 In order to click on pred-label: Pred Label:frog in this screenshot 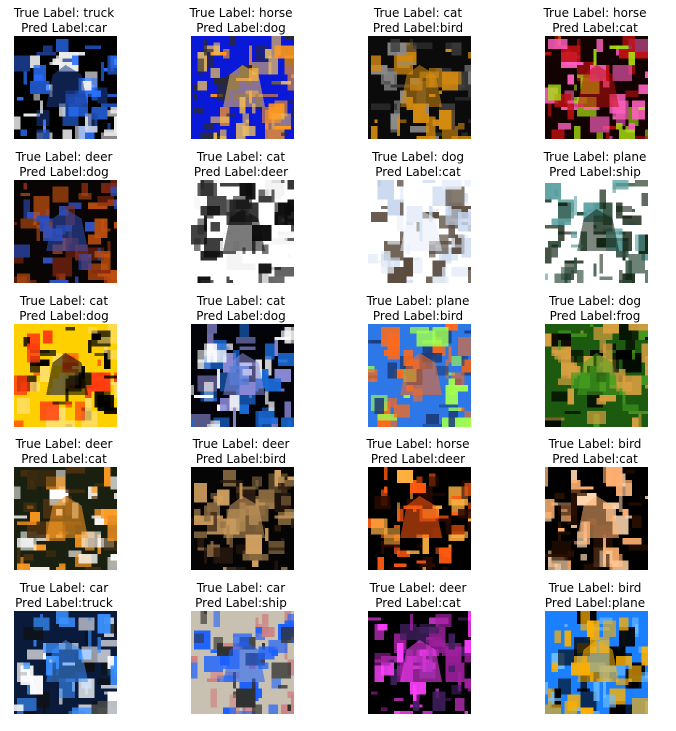, I will do `click(595, 316)`.